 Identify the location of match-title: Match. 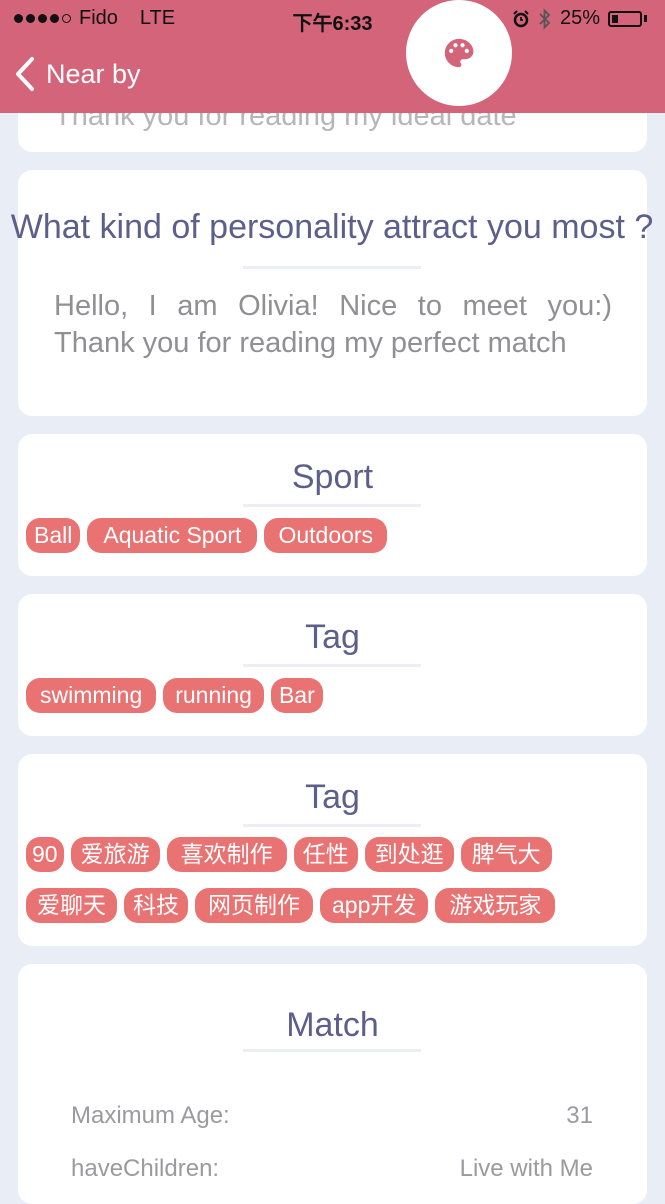
(332, 1025).